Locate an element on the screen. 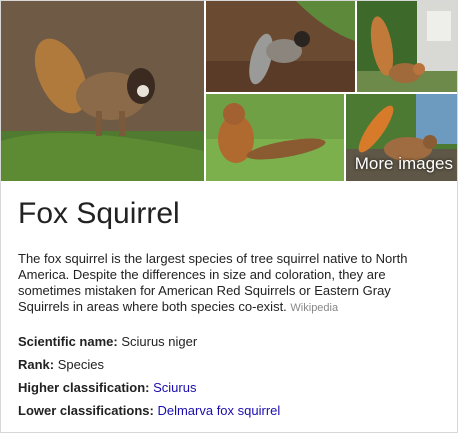 The height and width of the screenshot is (433, 458). fact-label: Scientific name: is located at coordinates (68, 341).